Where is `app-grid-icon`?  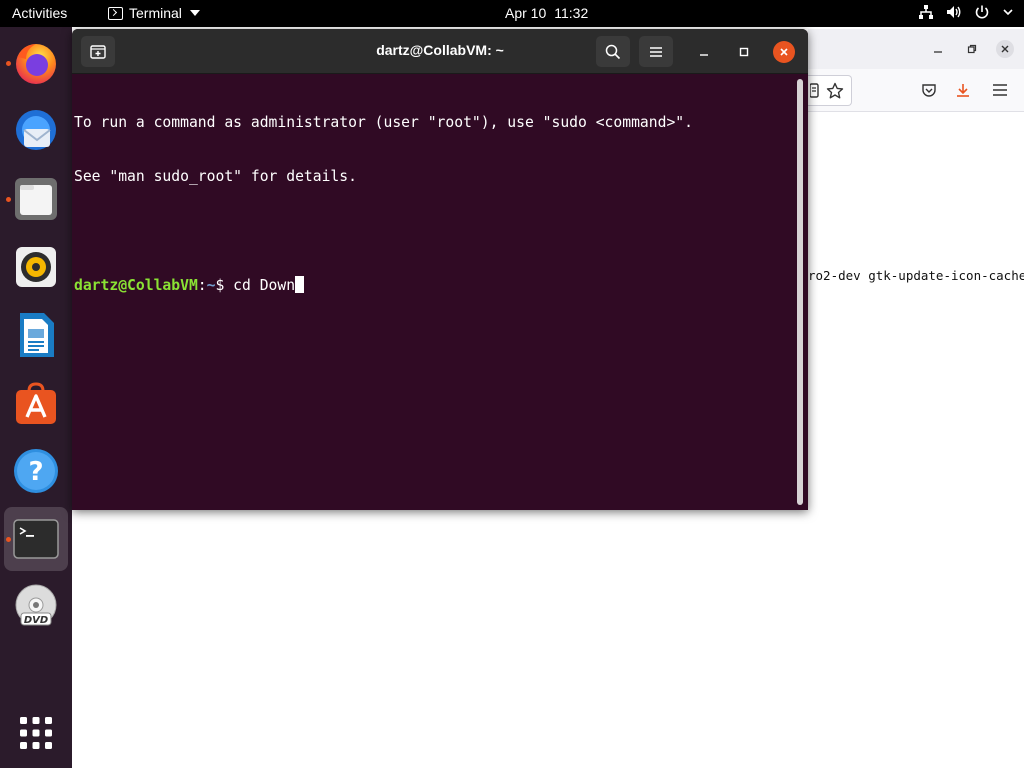 app-grid-icon is located at coordinates (36, 733).